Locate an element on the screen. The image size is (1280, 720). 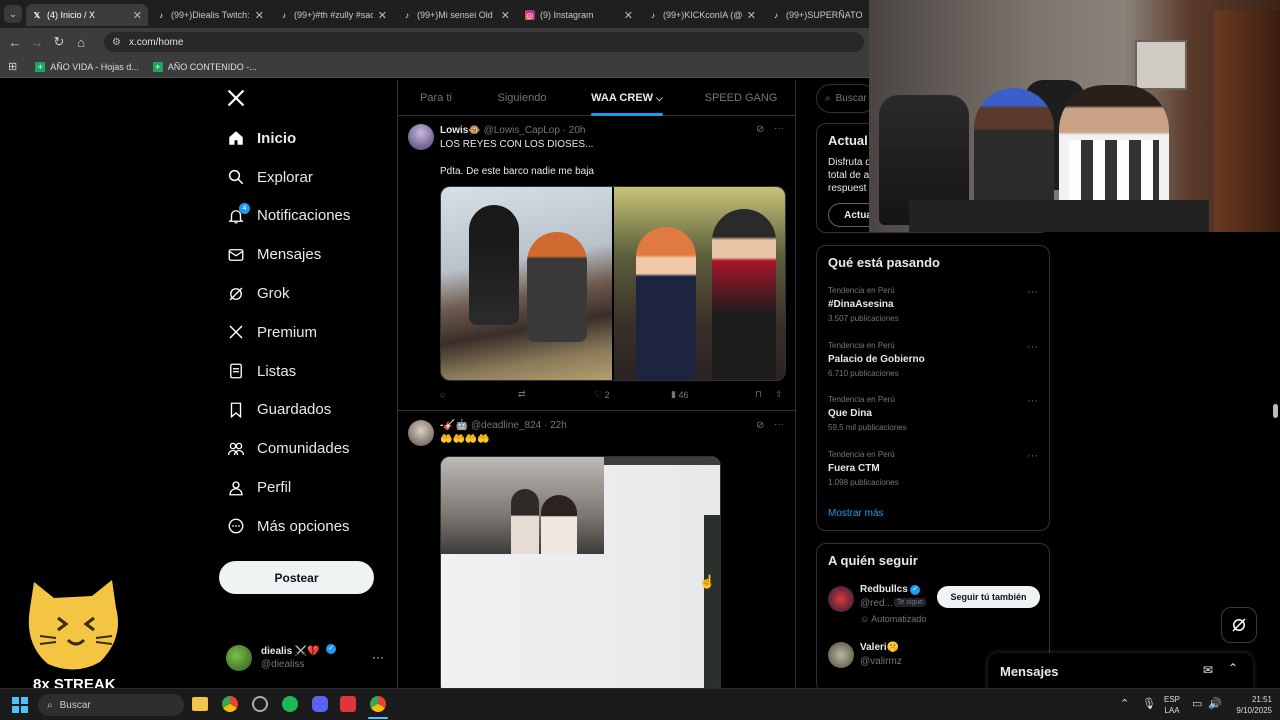
author-handle: @Lowis_CapLop is located at coordinates (522, 130).